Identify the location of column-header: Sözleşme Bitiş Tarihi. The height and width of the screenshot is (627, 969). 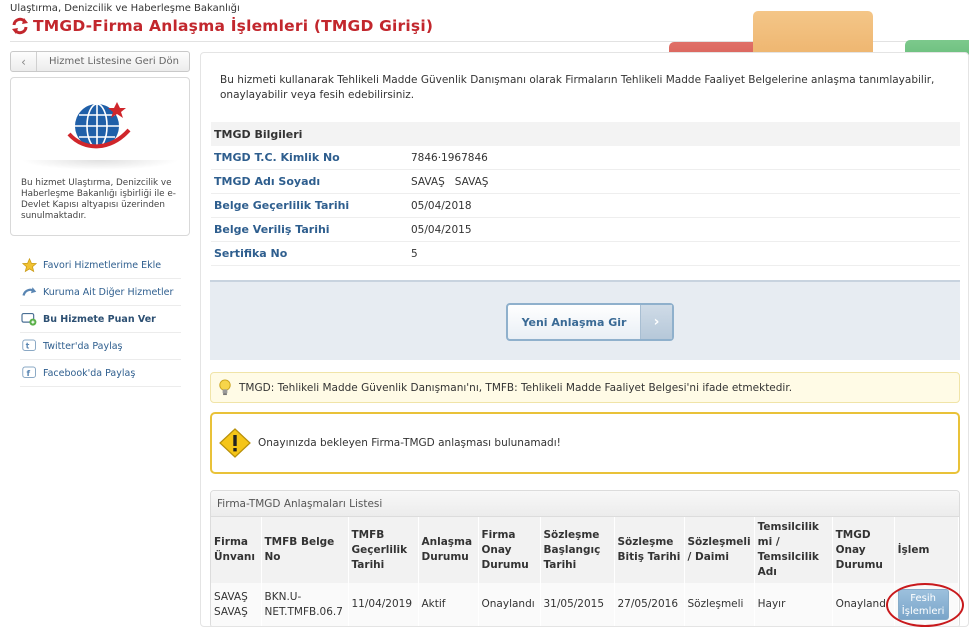
(649, 550).